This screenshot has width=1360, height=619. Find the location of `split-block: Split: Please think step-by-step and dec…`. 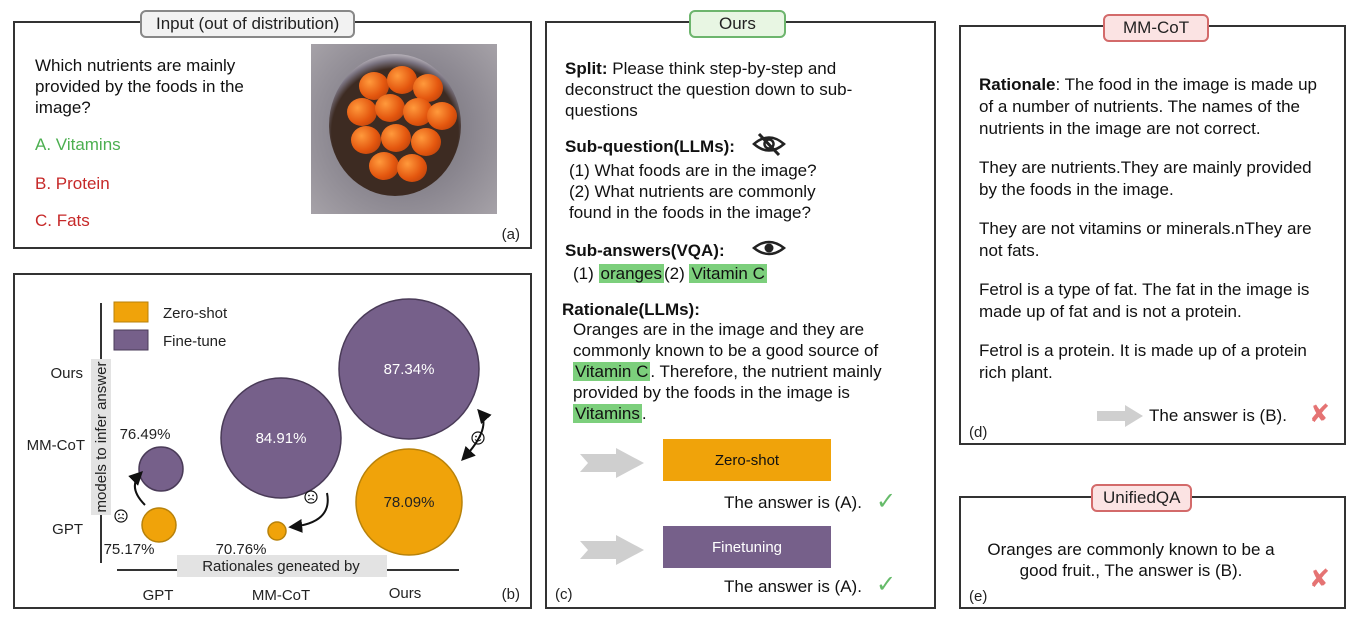

split-block: Split: Please think step-by-step and dec… is located at coordinates (745, 89).